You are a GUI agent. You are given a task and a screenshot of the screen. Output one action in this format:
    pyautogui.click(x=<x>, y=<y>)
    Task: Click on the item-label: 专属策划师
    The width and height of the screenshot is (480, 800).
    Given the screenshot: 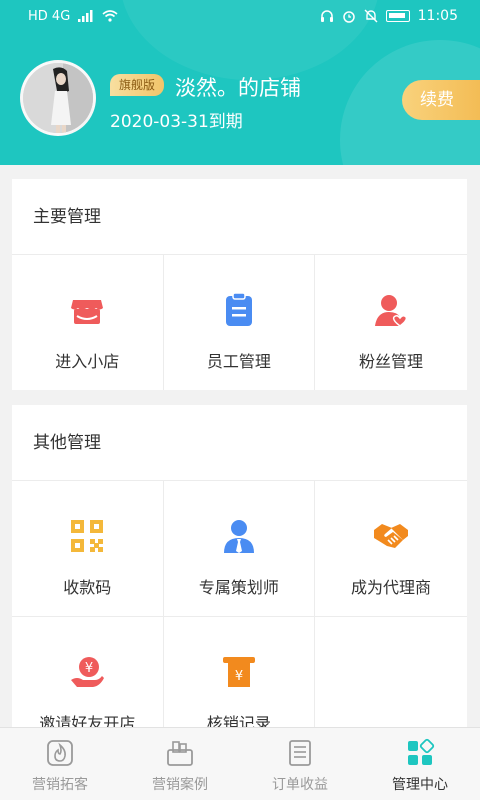 What is the action you would take?
    pyautogui.click(x=238, y=587)
    